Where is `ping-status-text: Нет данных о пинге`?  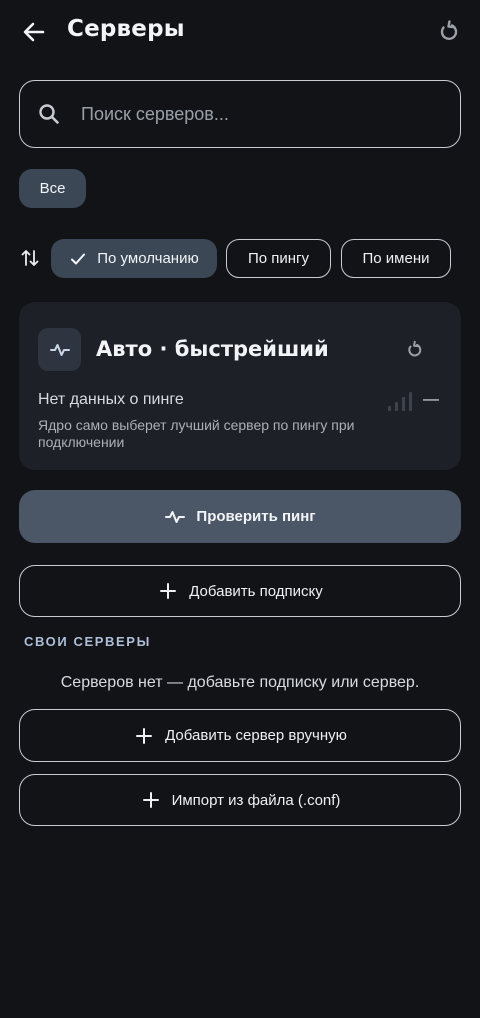
ping-status-text: Нет данных о пинге is located at coordinates (111, 399).